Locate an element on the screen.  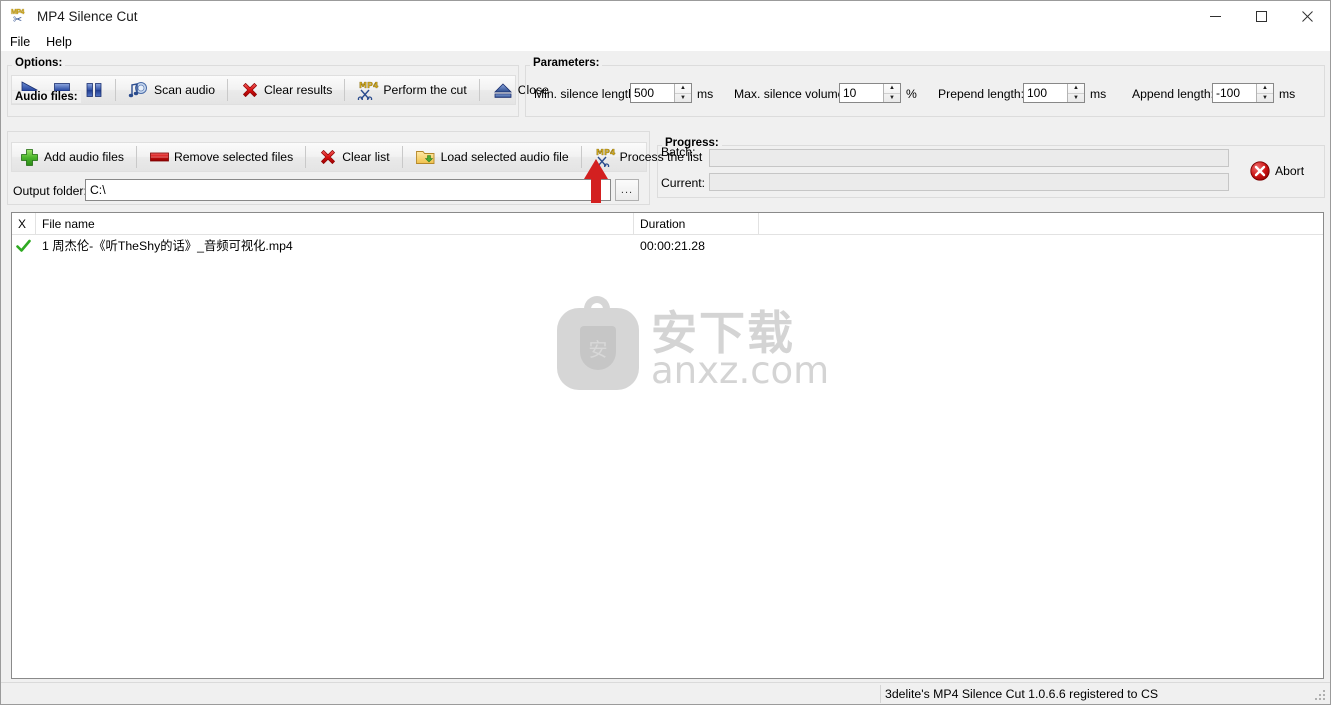
watermark-chinese: 安下载 is located at coordinates (723, 332).